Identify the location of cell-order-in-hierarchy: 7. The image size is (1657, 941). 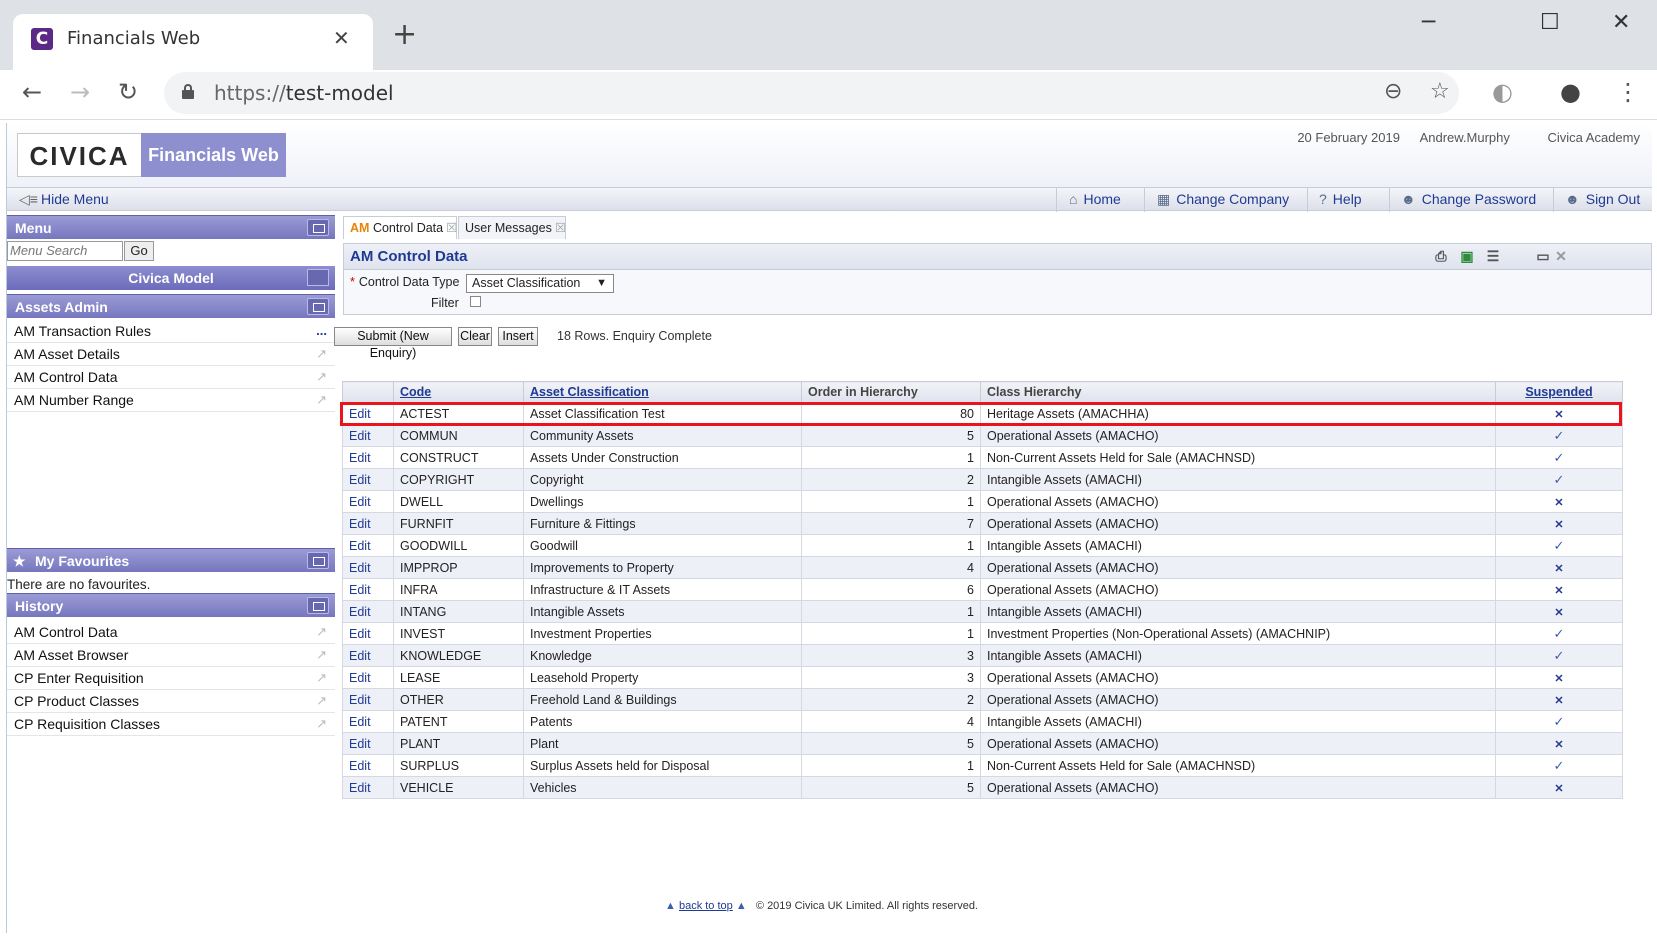
(891, 523).